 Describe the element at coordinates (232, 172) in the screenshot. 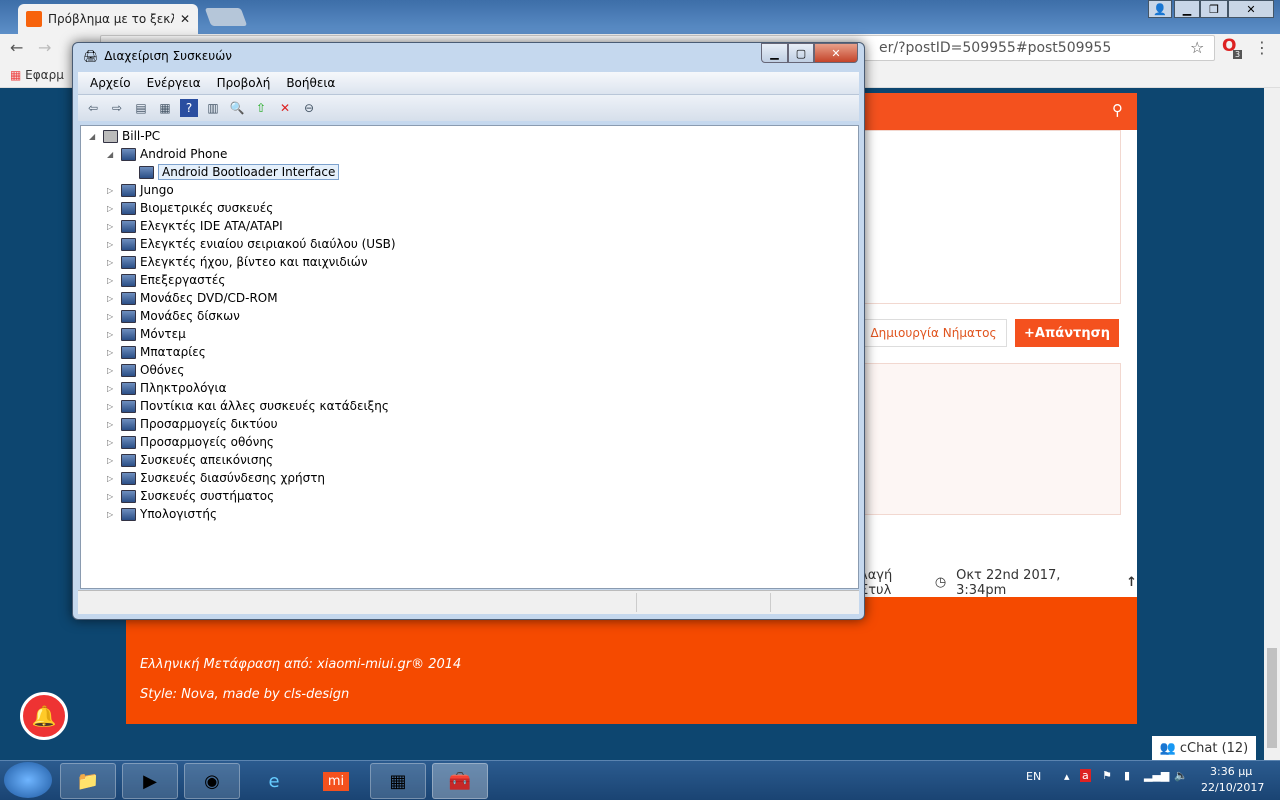

I see `tree-node-android-bootloader: Android Bootloader Interface` at that location.